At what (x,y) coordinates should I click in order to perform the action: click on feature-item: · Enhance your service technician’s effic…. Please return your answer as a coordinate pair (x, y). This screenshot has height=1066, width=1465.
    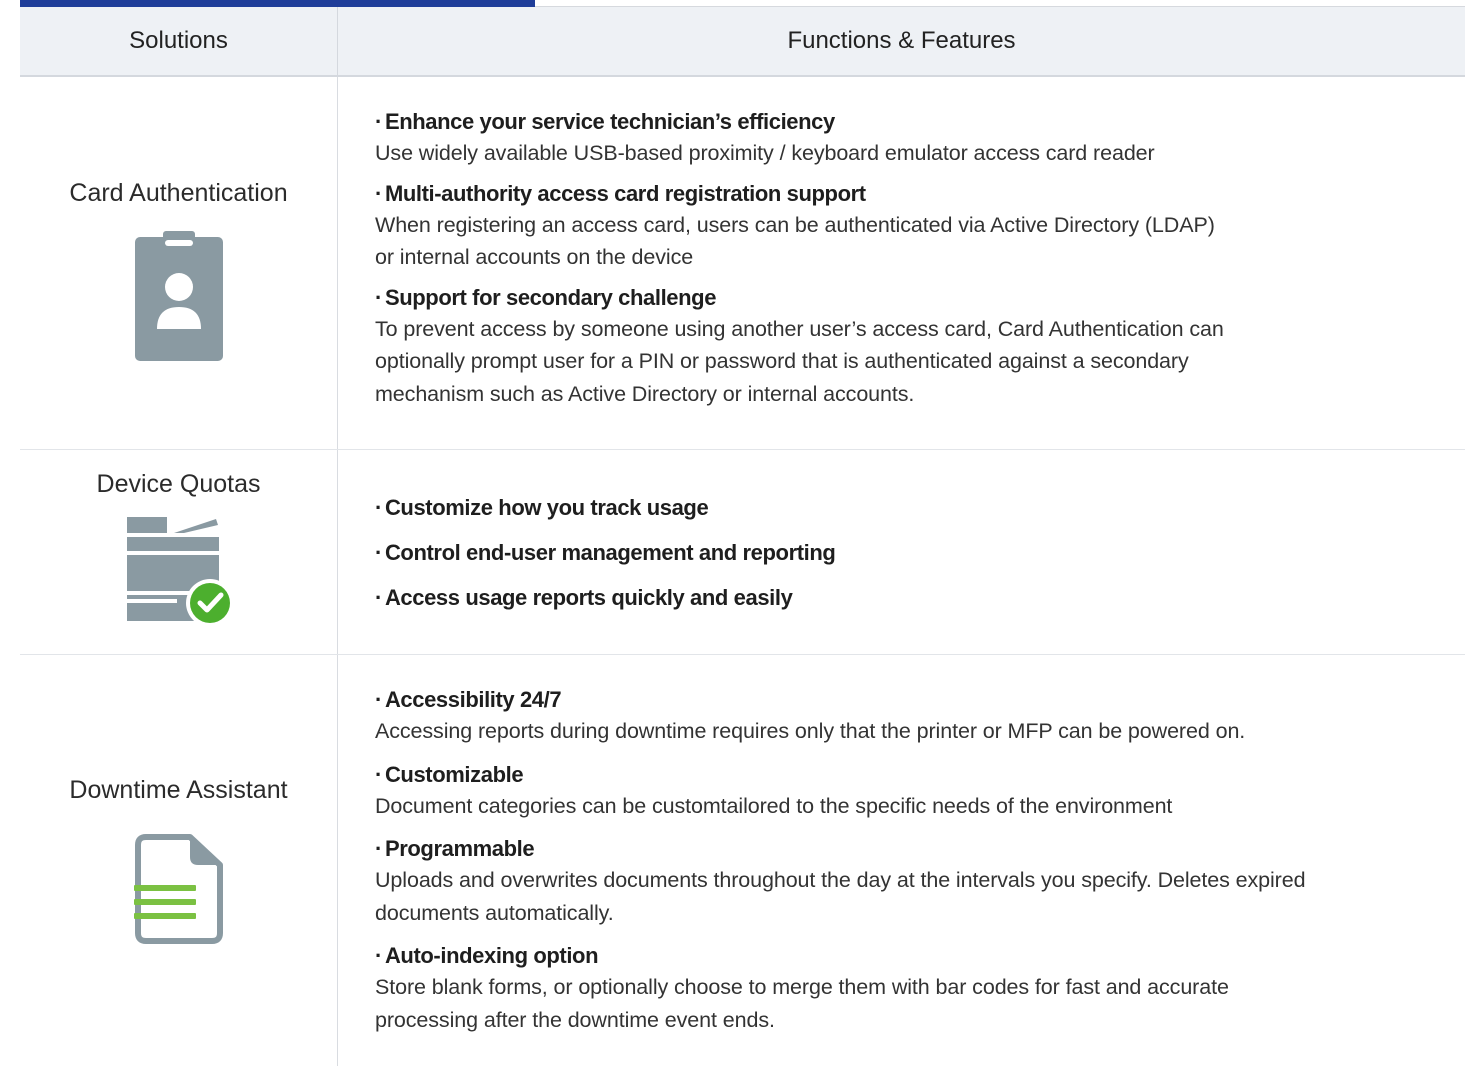
    Looking at the image, I should click on (920, 138).